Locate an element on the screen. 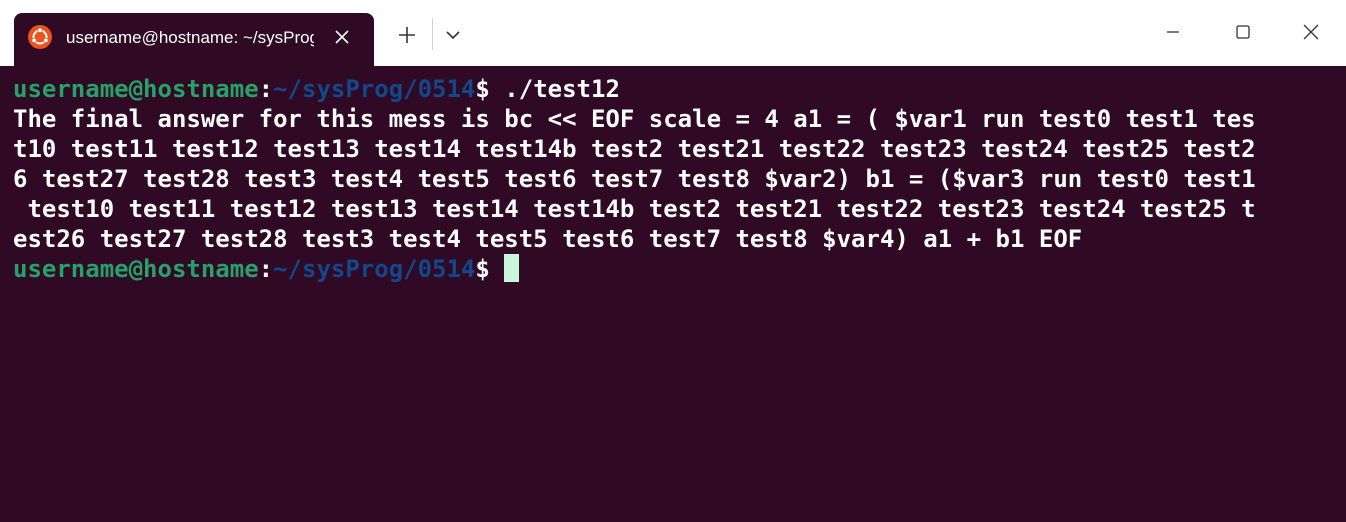 The image size is (1346, 522). prompt-line: username@hostname:~/sysProg/0514$ is located at coordinates (673, 269).